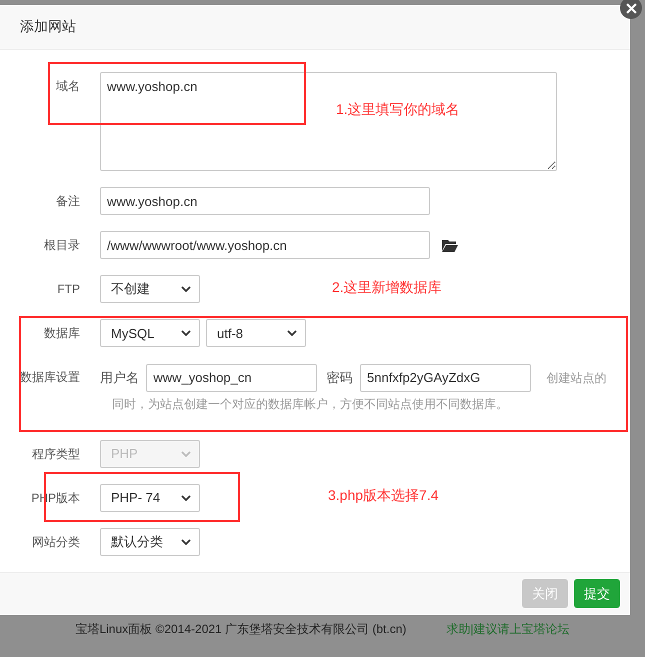 The height and width of the screenshot is (657, 645). Describe the element at coordinates (62, 333) in the screenshot. I see `field-label: 数据库` at that location.